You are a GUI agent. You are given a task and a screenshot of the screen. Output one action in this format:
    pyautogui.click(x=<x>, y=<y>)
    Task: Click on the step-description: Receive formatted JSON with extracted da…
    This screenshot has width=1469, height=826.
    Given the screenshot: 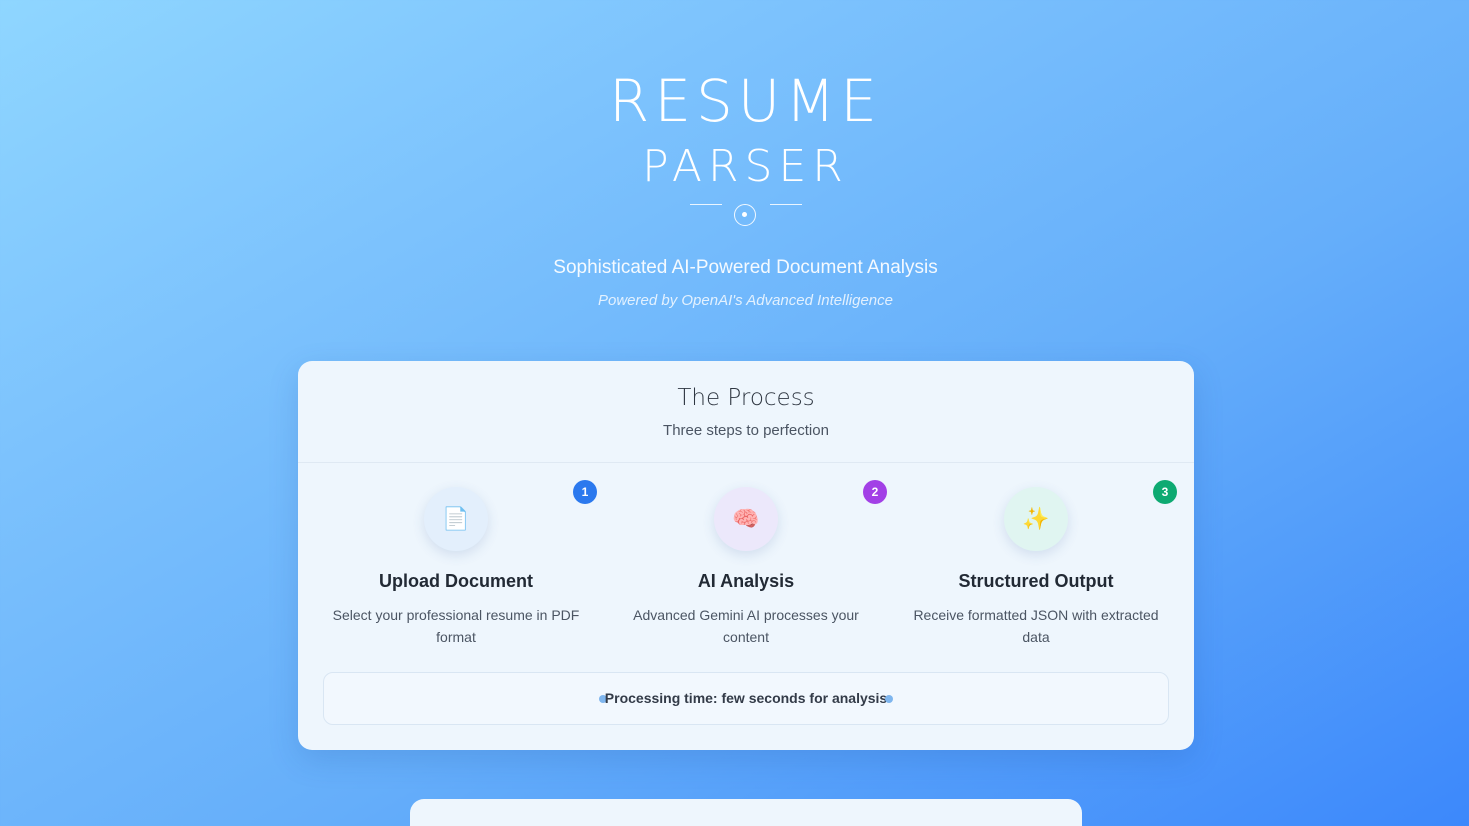 What is the action you would take?
    pyautogui.click(x=1036, y=626)
    